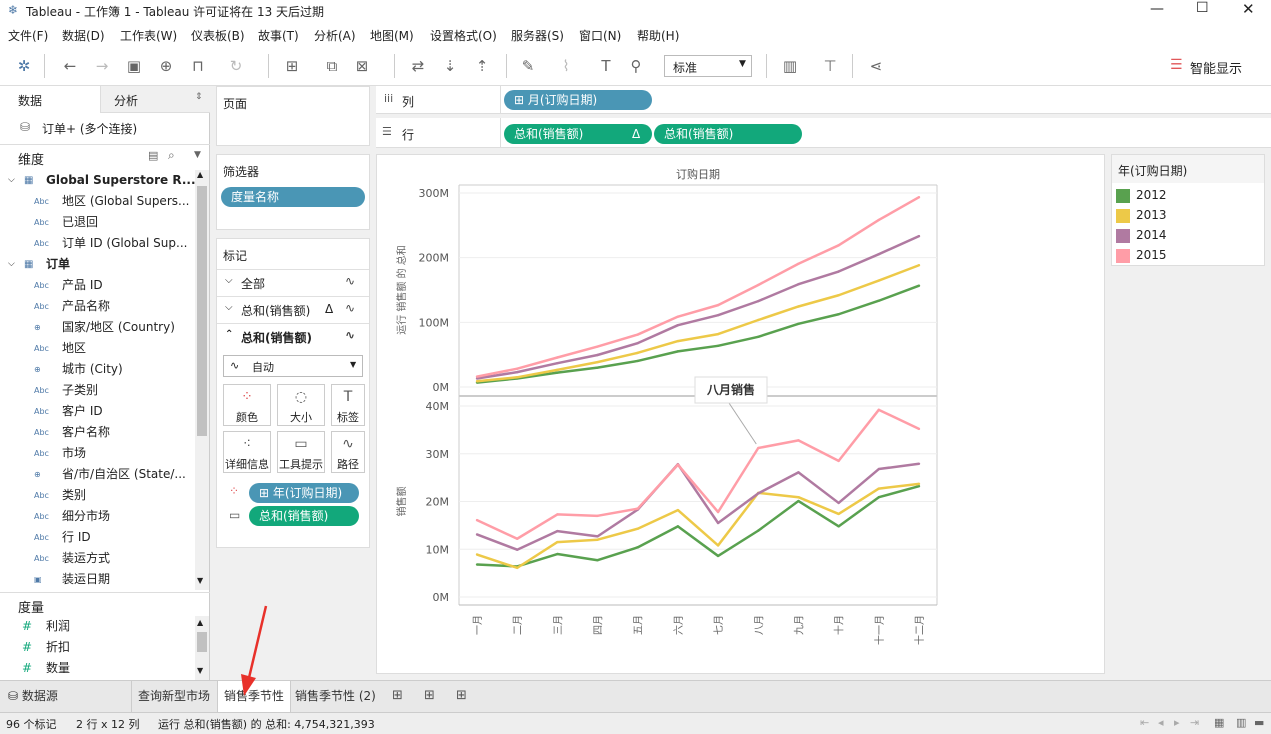 This screenshot has height=734, width=1271. Describe the element at coordinates (304, 516) in the screenshot. I see `path-pill-sum-sales: 总和(销售额)` at that location.